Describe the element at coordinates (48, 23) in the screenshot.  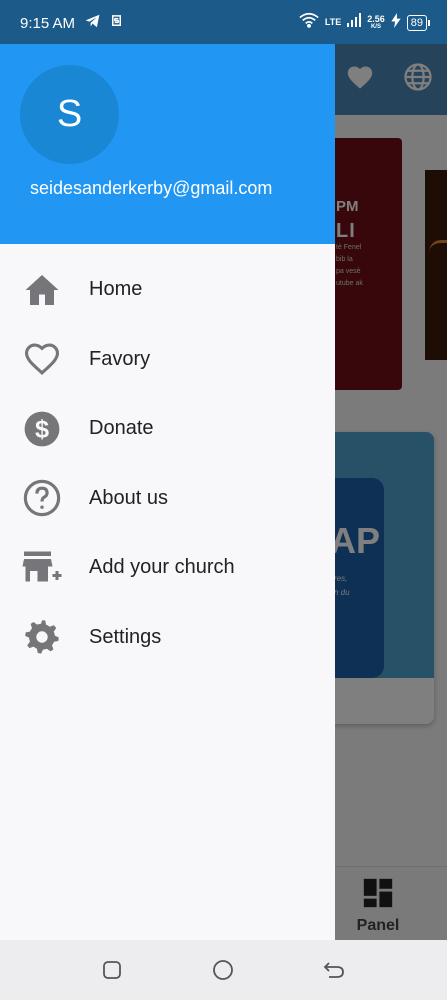
I see `status-time: 9:15 AM` at that location.